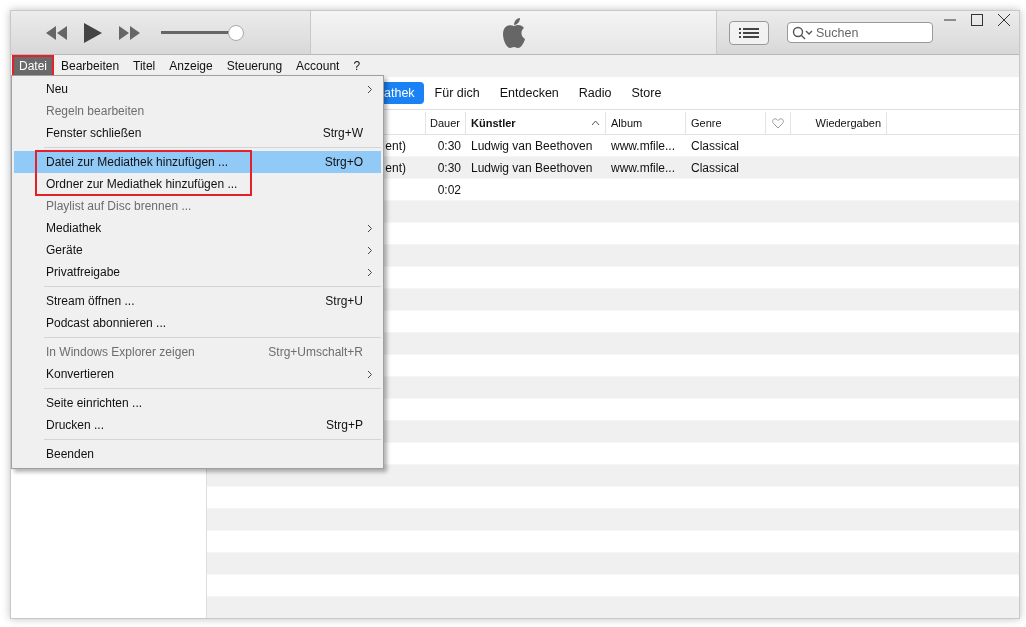 This screenshot has width=1026, height=627. What do you see at coordinates (627, 123) in the screenshot?
I see `column-header: Album` at bounding box center [627, 123].